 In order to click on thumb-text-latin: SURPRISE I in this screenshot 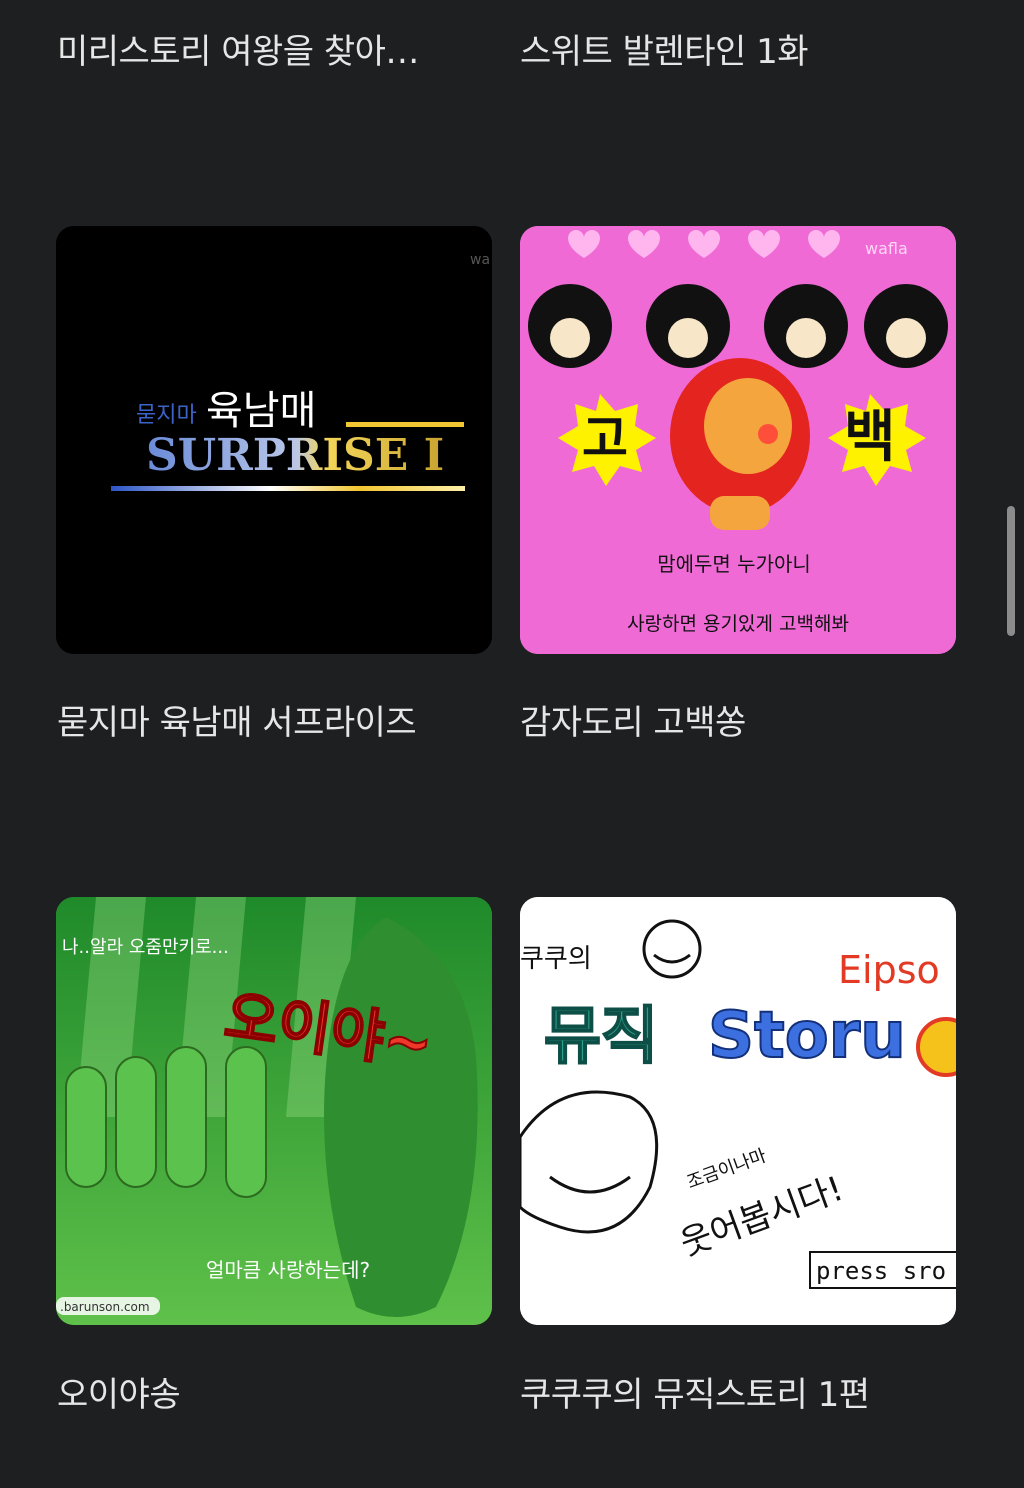, I will do `click(295, 455)`.